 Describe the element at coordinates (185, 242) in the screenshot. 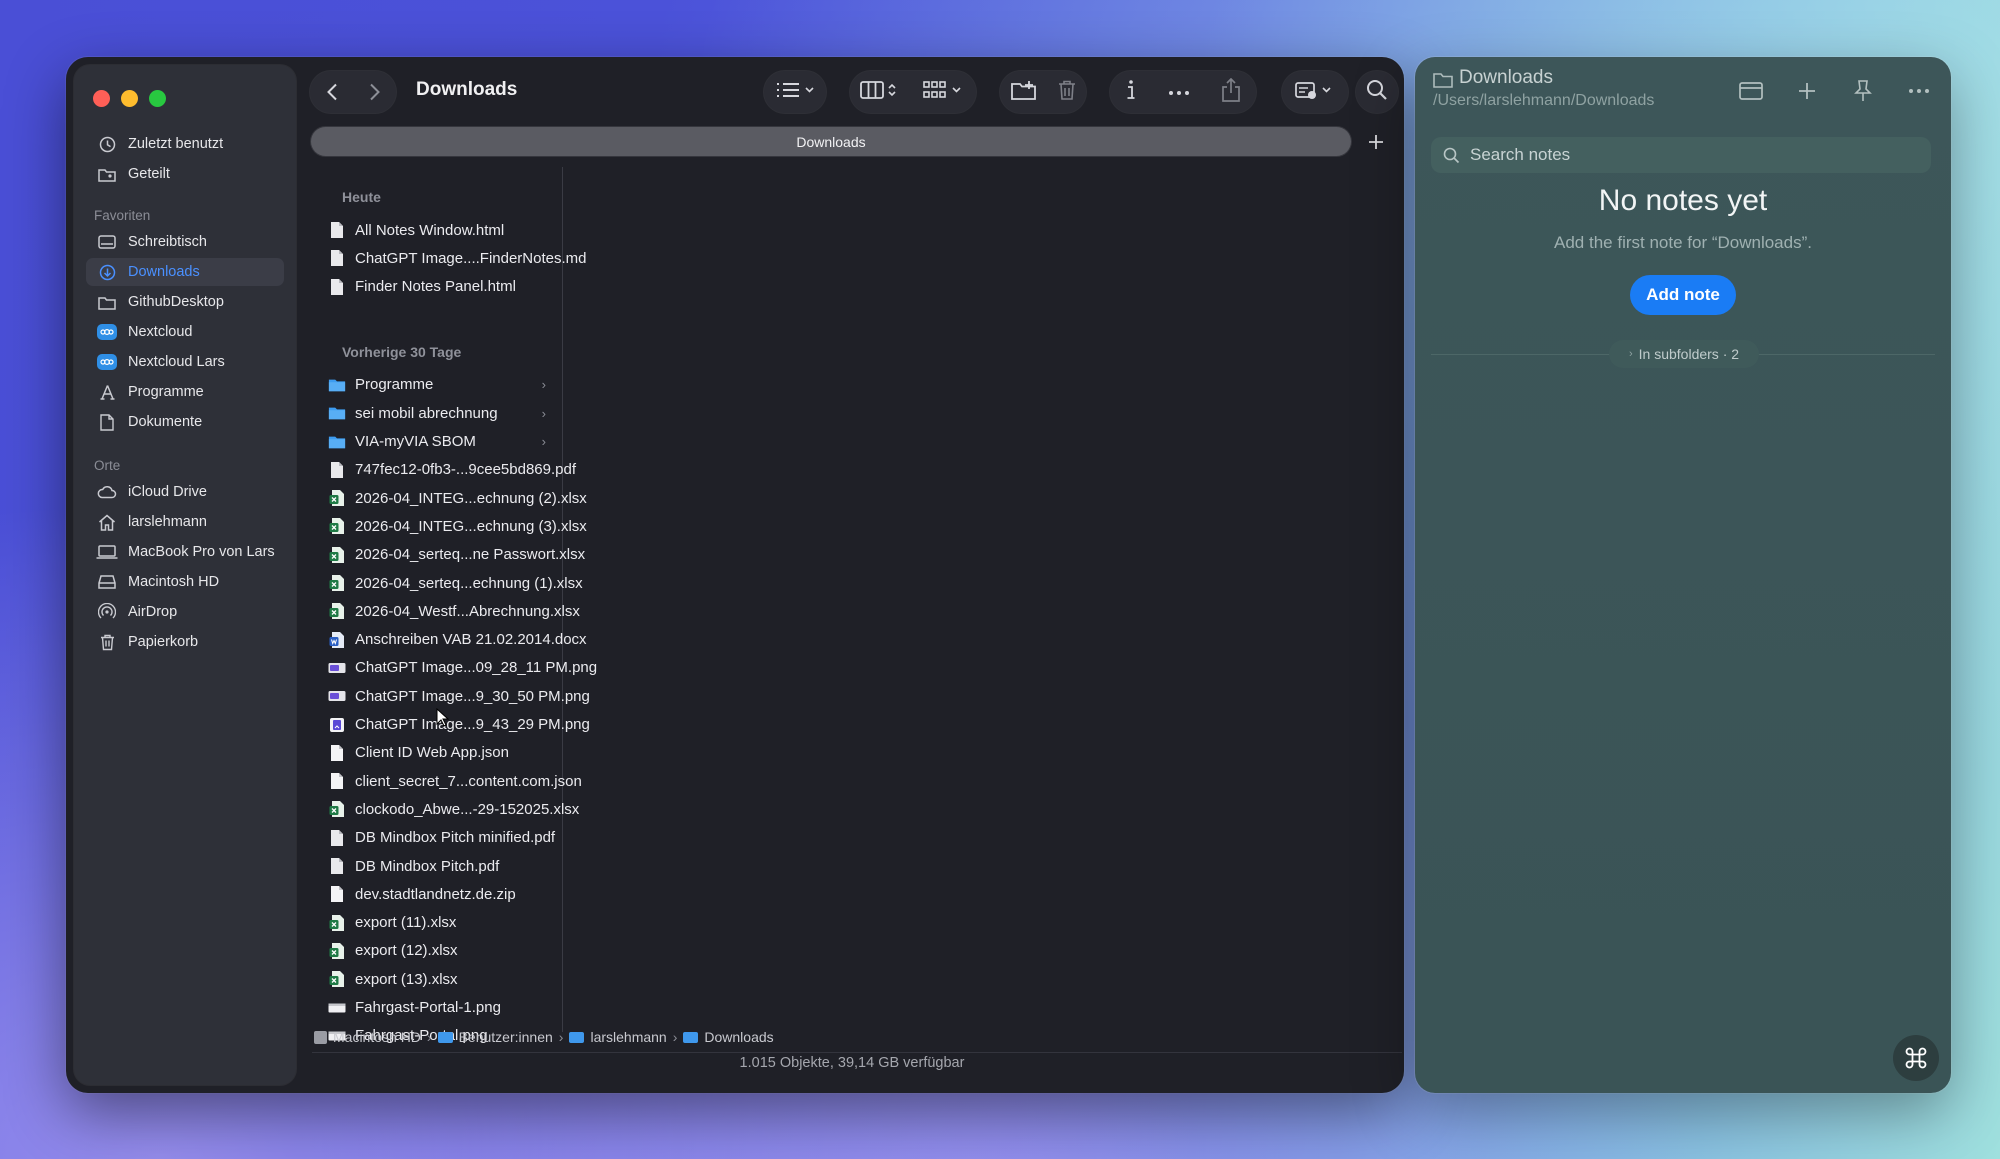

I see `sidebar-item-desktop: Schreibtisch` at that location.